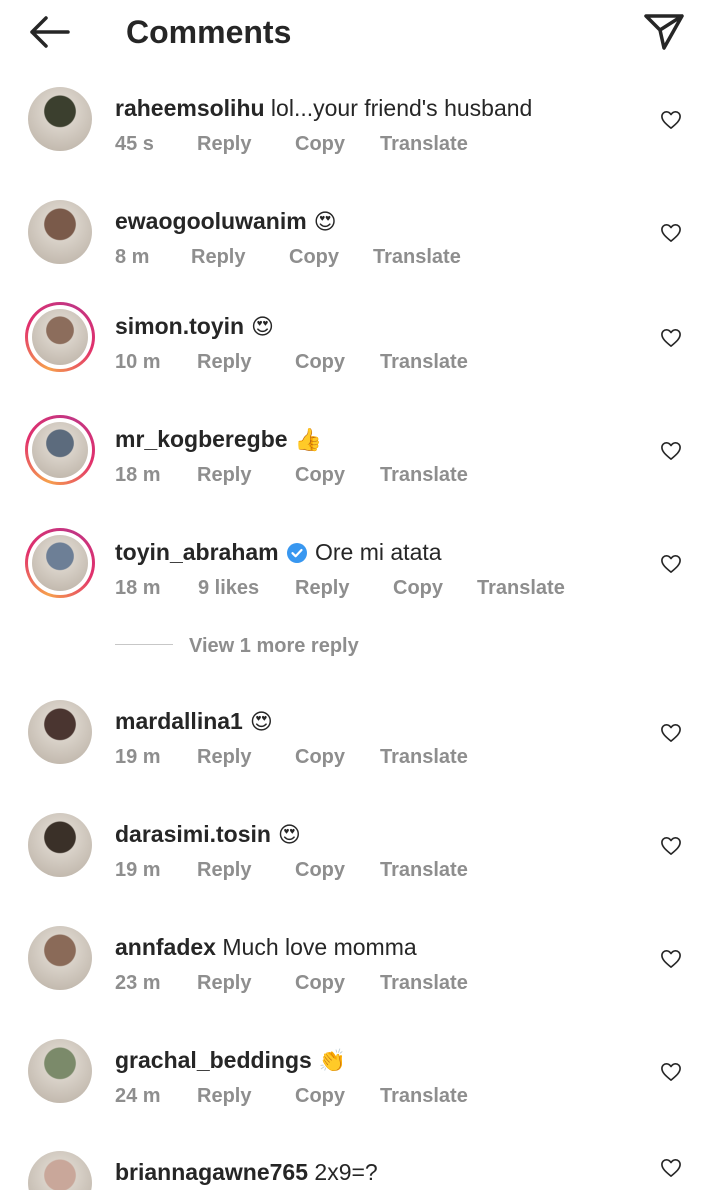 Image resolution: width=720 pixels, height=1190 pixels. I want to click on comment-item: mr_kogberegbe 👍 18 m Reply Copy Translate, so click(360, 465).